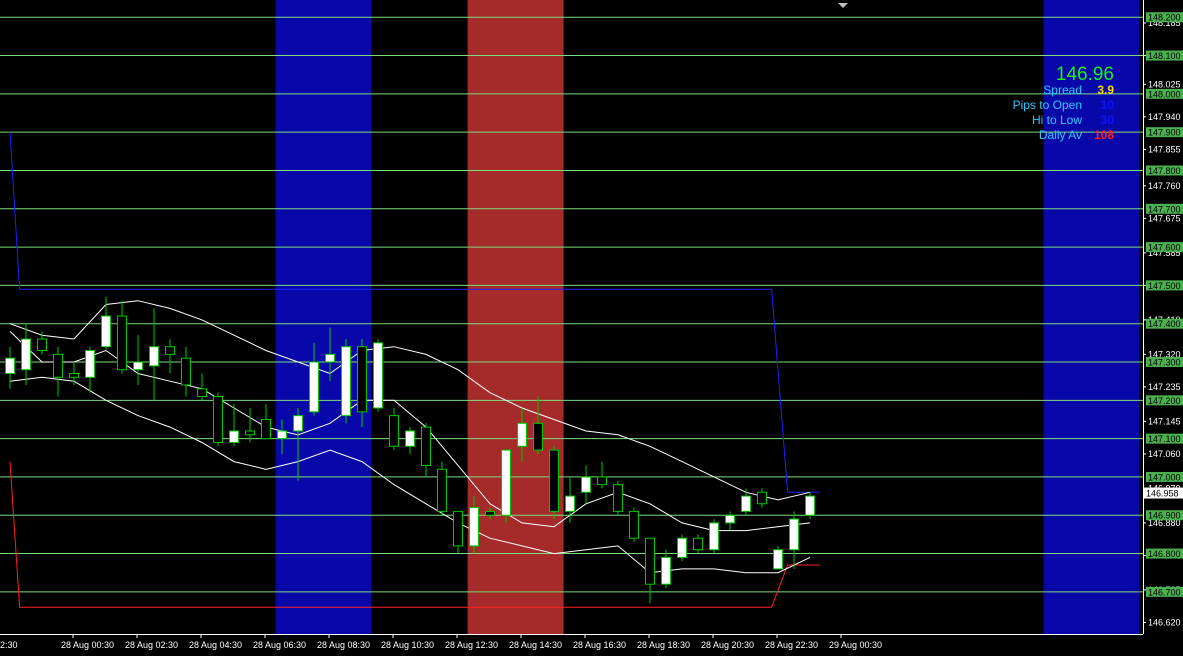 The image size is (1183, 656). What do you see at coordinates (1164, 209) in the screenshot?
I see `level-price-label: 147.700` at bounding box center [1164, 209].